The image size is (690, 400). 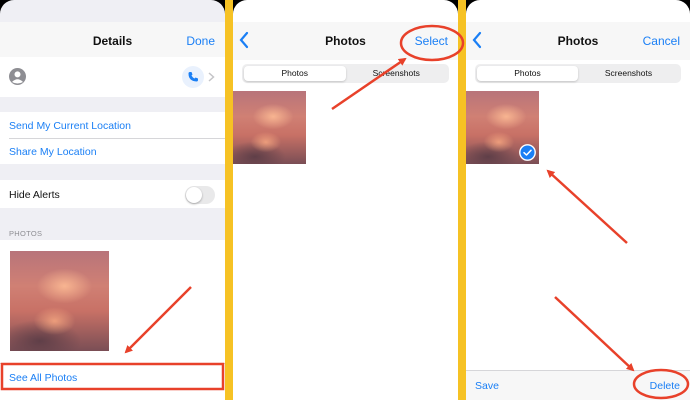 I want to click on photos-navbar: Photos Select, so click(x=345, y=41).